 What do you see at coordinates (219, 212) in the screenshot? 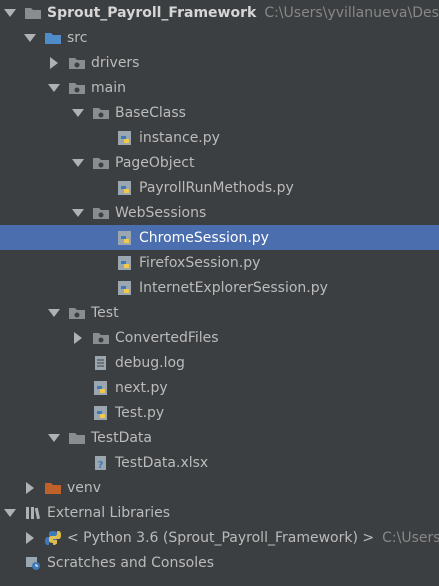
I see `tree-item-websessions: WebSessions` at bounding box center [219, 212].